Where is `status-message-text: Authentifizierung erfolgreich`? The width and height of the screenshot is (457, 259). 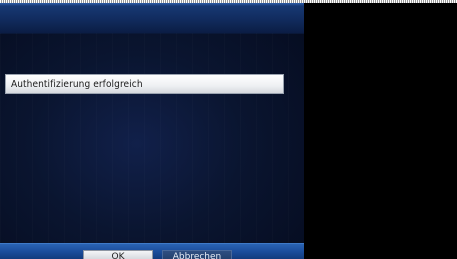 status-message-text: Authentifizierung erfolgreich is located at coordinates (77, 84).